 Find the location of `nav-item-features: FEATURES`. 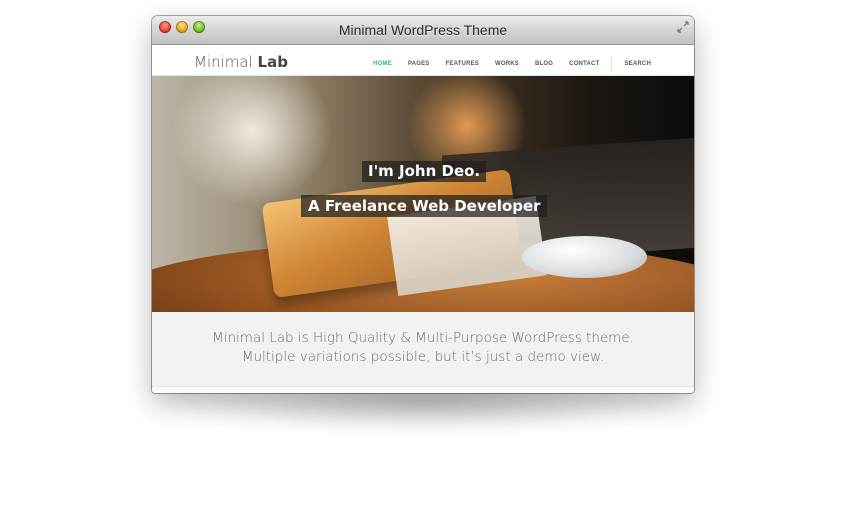

nav-item-features: FEATURES is located at coordinates (463, 64).